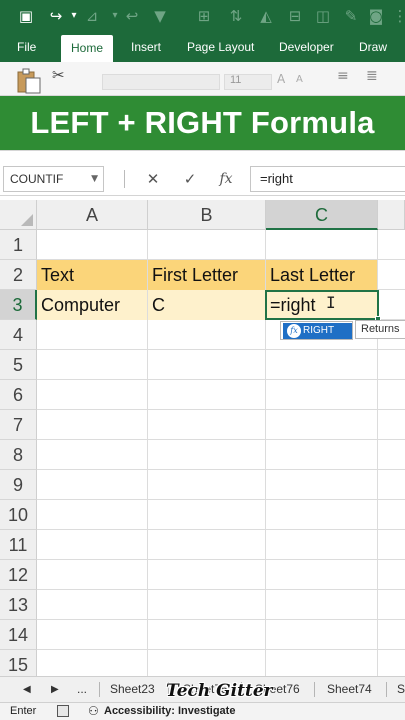 This screenshot has height=720, width=405. What do you see at coordinates (322, 215) in the screenshot?
I see `column-header-c: C` at bounding box center [322, 215].